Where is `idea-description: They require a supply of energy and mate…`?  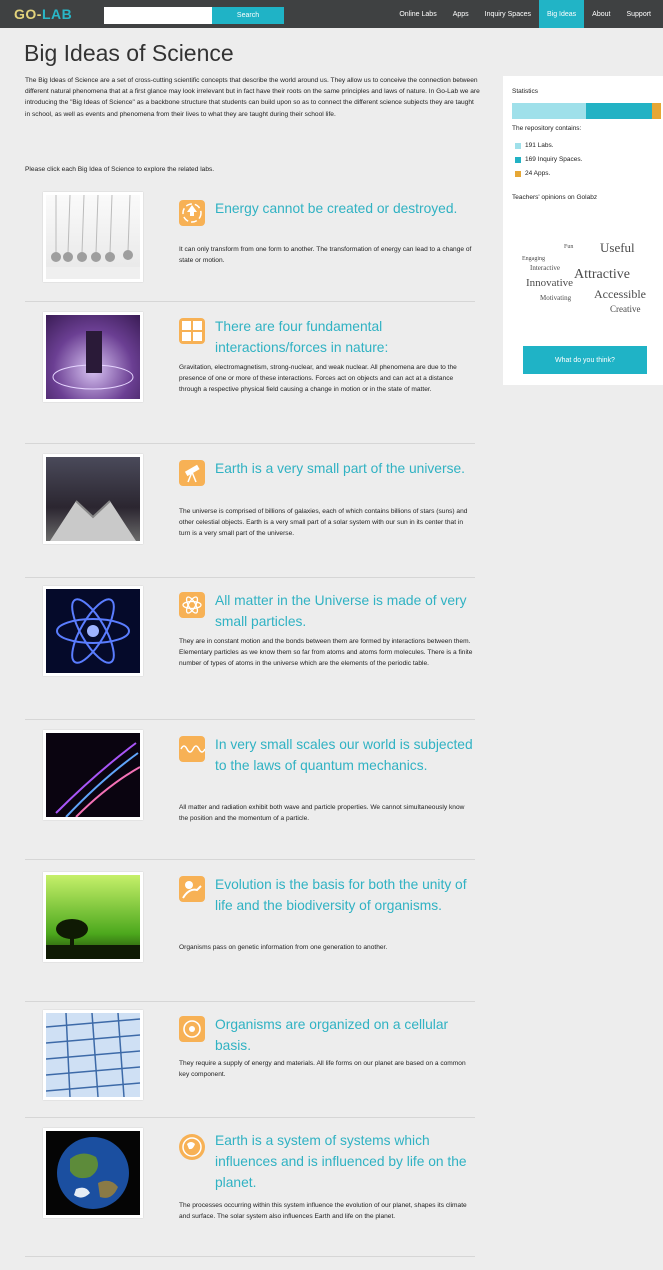 idea-description: They require a supply of energy and mate… is located at coordinates (322, 1069).